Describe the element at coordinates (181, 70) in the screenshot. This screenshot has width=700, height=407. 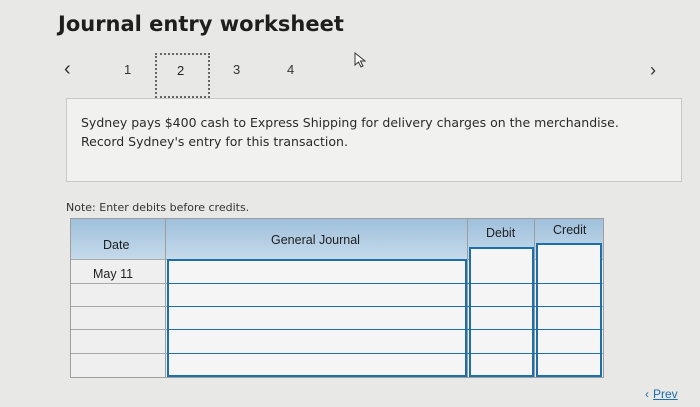
I see `page-2-label: 2` at that location.